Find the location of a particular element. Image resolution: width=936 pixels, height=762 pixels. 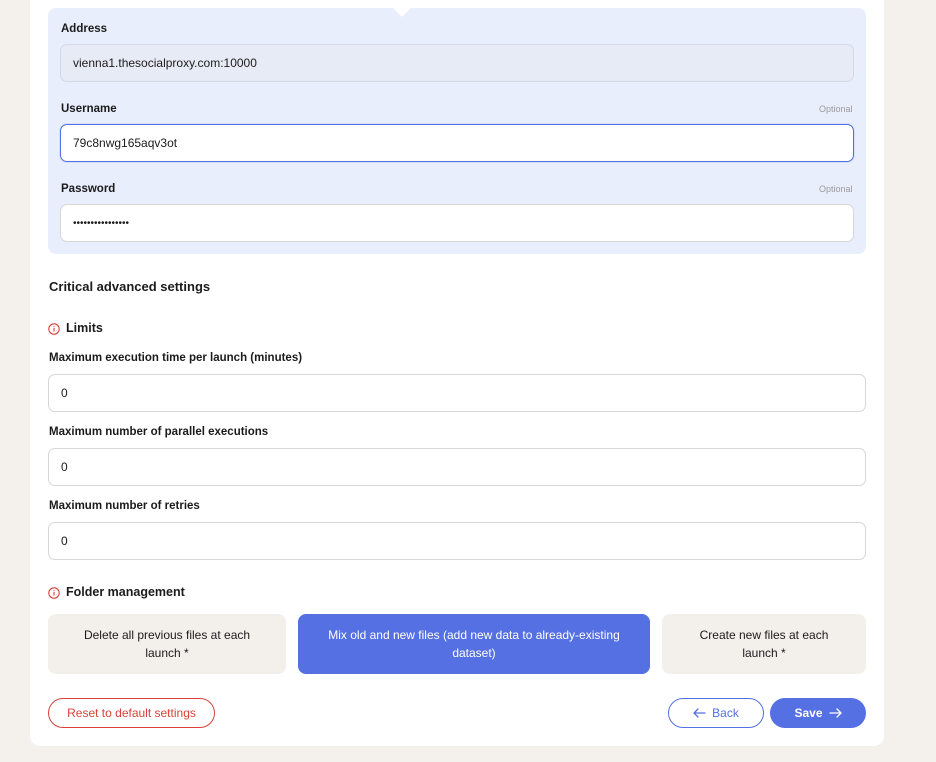

folder-option-create: Create new files at each launch * is located at coordinates (764, 644).